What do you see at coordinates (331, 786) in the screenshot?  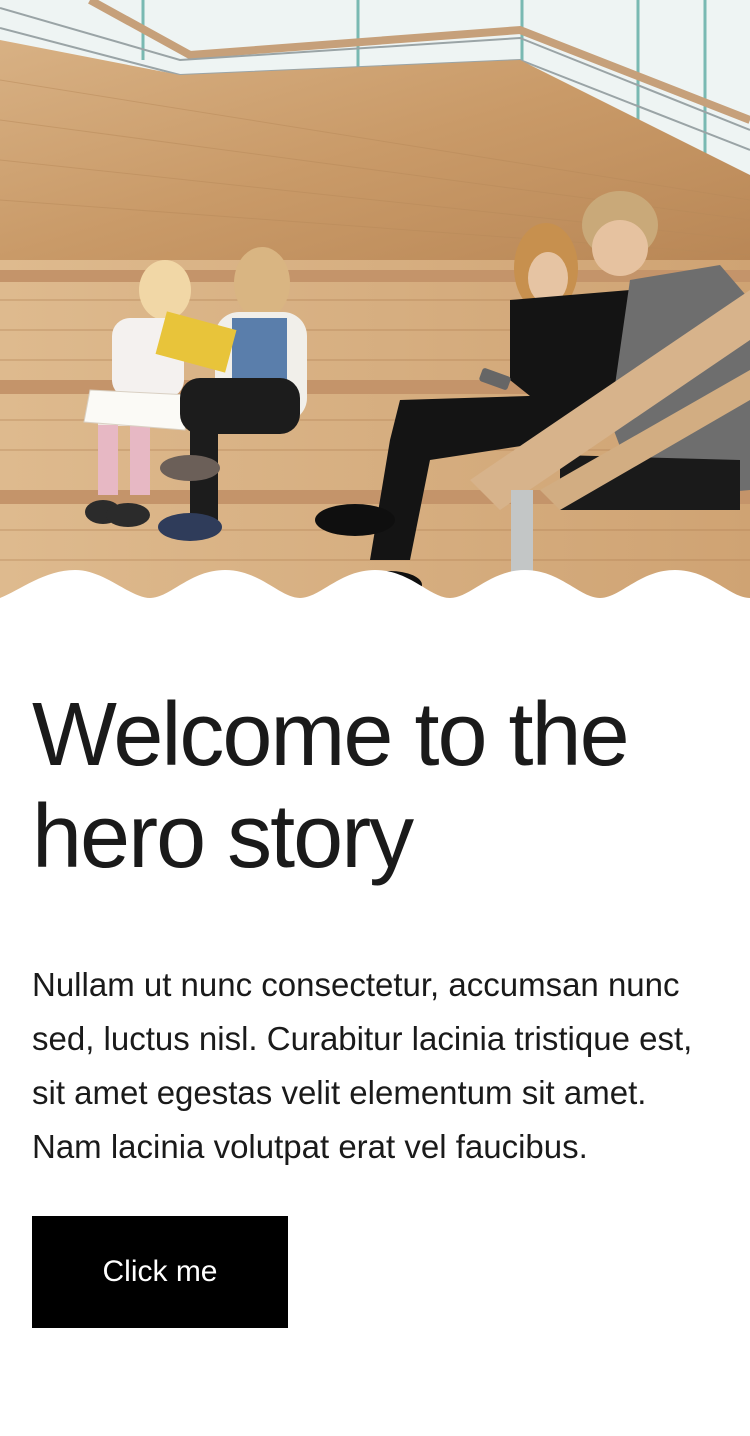 I see `page-title: Welcome to the hero story` at bounding box center [331, 786].